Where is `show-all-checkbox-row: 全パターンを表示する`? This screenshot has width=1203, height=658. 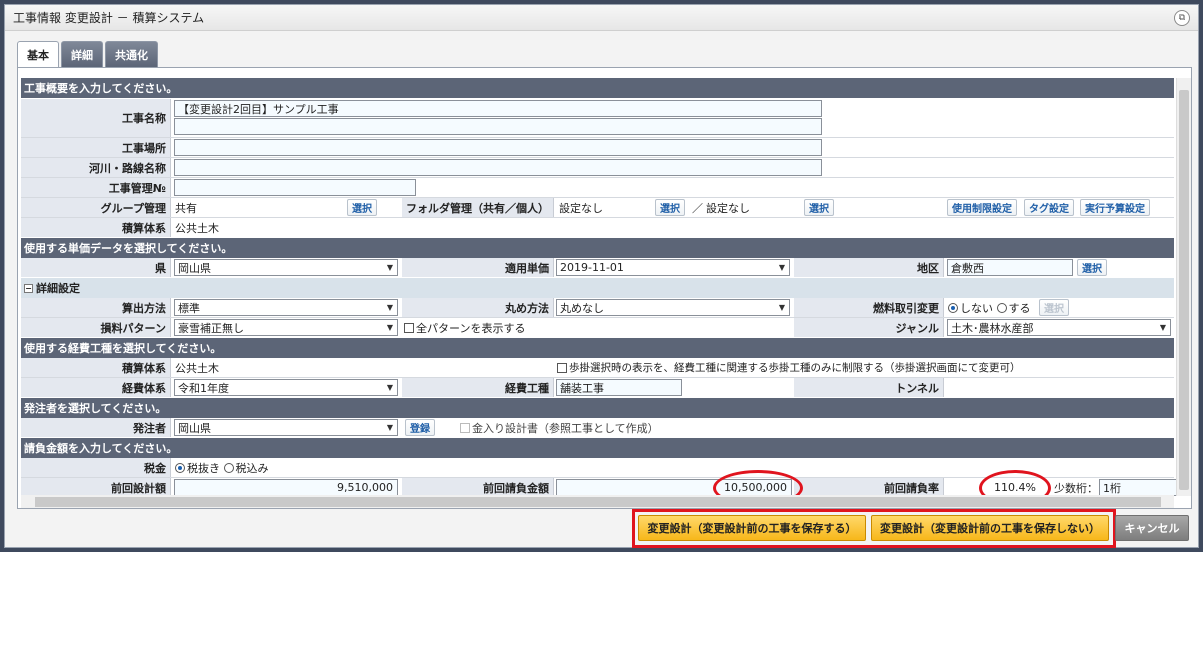 show-all-checkbox-row: 全パターンを表示する is located at coordinates (463, 327).